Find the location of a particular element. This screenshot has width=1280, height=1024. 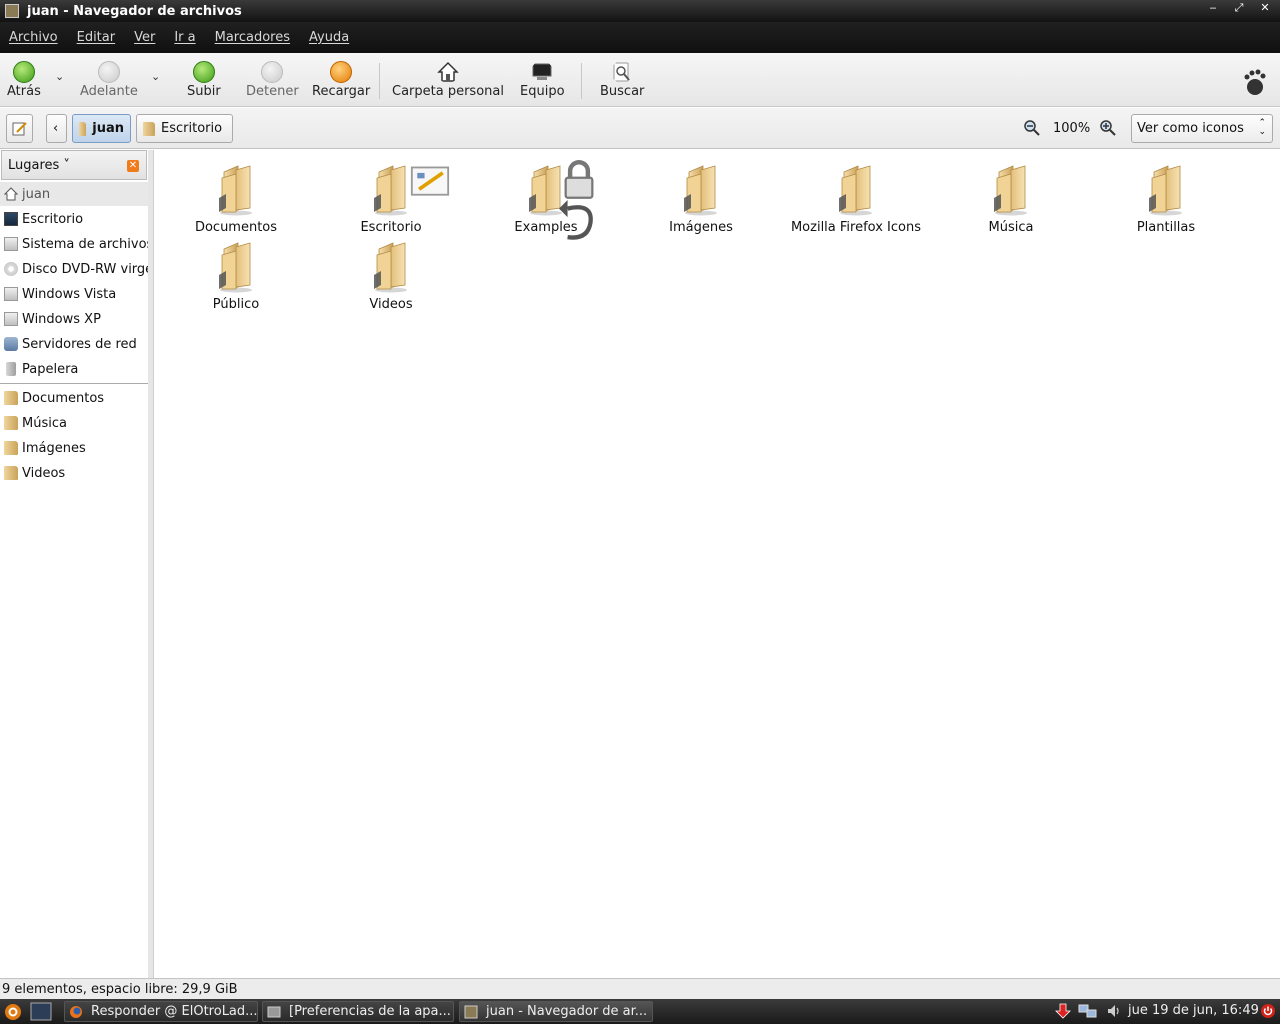

menu-archivo: Archivo is located at coordinates (33, 37).